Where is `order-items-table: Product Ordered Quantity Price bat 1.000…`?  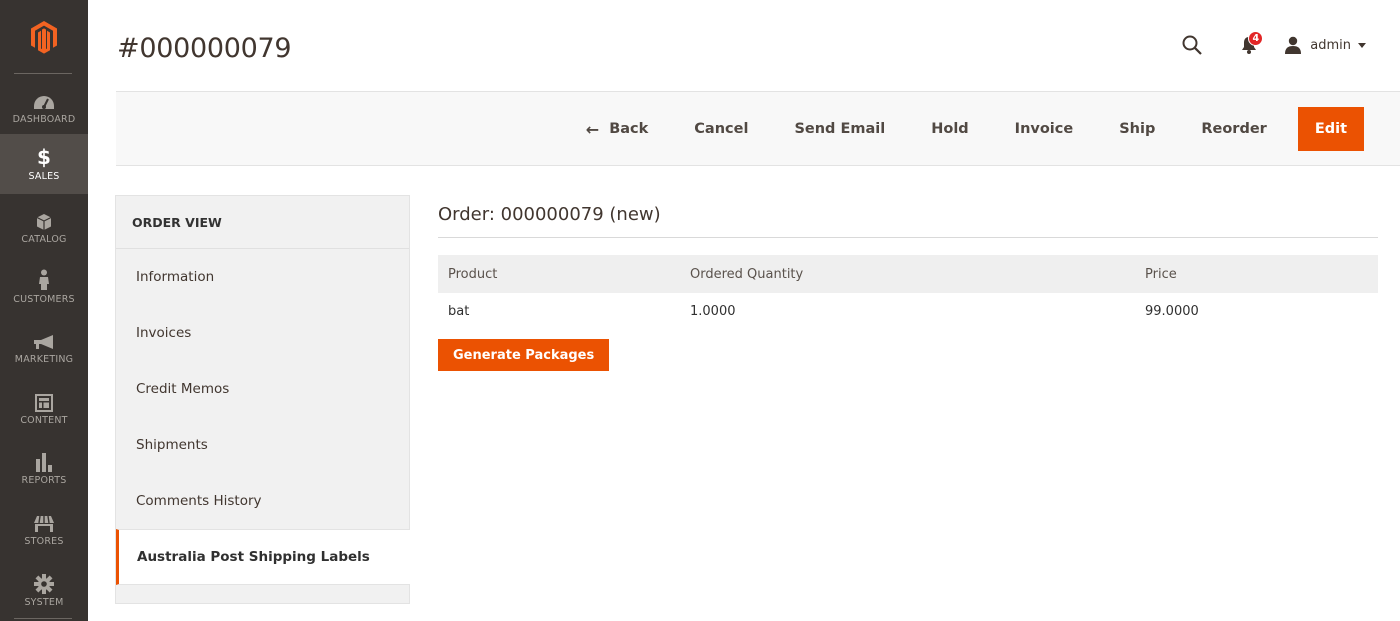
order-items-table: Product Ordered Quantity Price bat 1.000… is located at coordinates (908, 292).